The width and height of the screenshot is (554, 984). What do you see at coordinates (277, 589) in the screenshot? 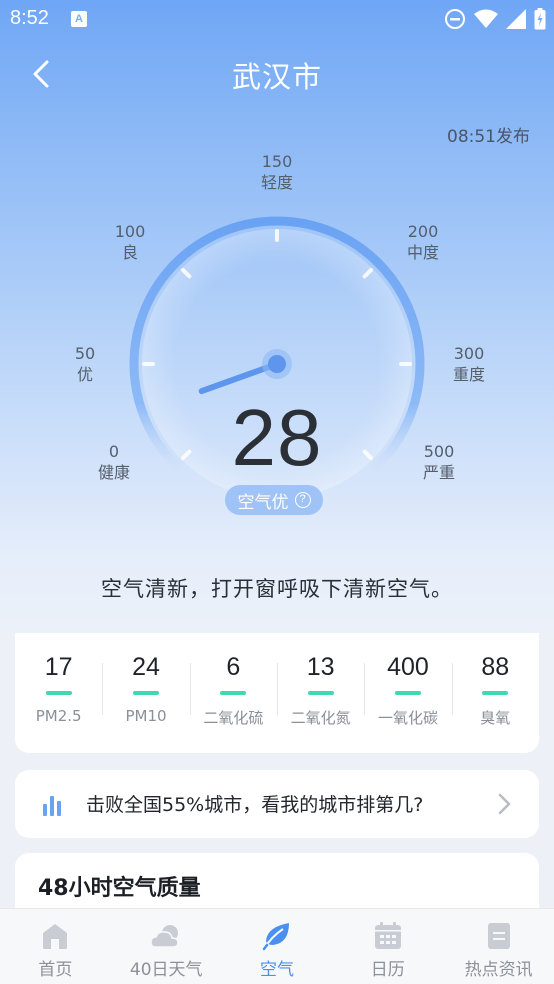
I see `air-advice: 空气清新，打开窗呼吸下清新空气。` at bounding box center [277, 589].